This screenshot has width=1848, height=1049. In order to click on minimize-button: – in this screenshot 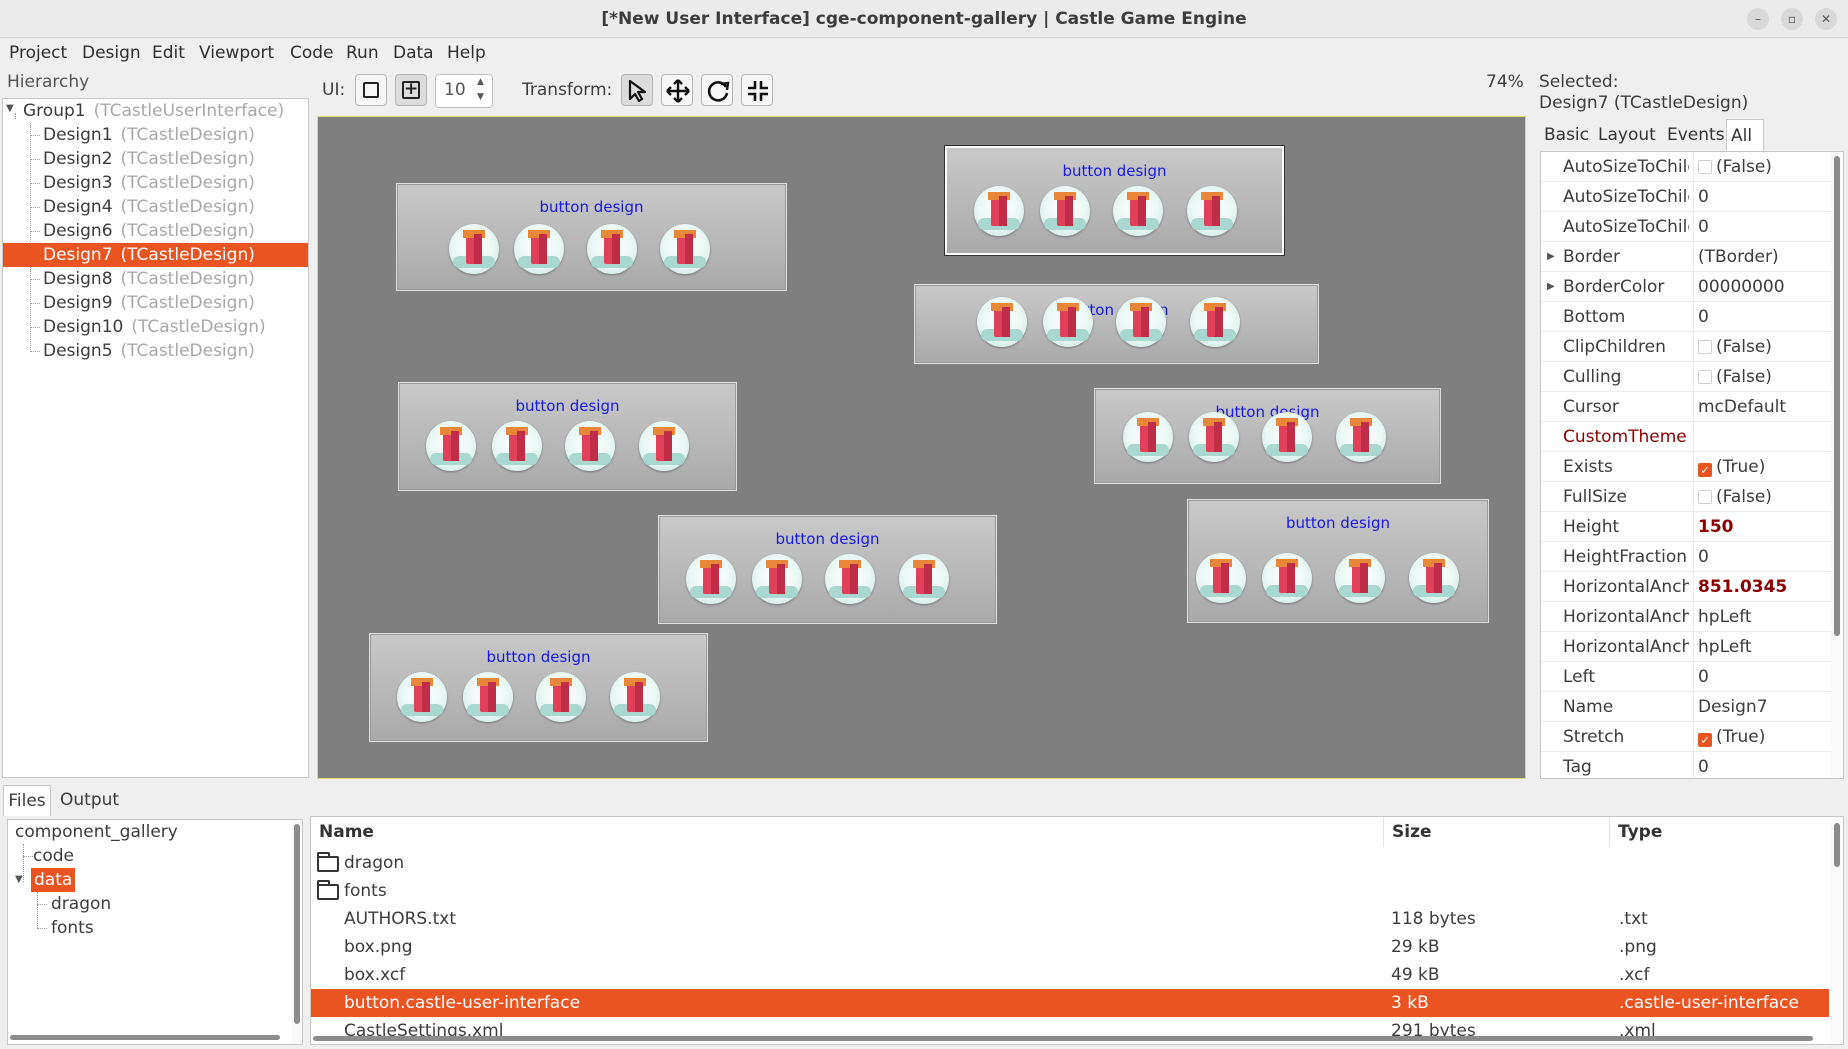, I will do `click(1758, 19)`.